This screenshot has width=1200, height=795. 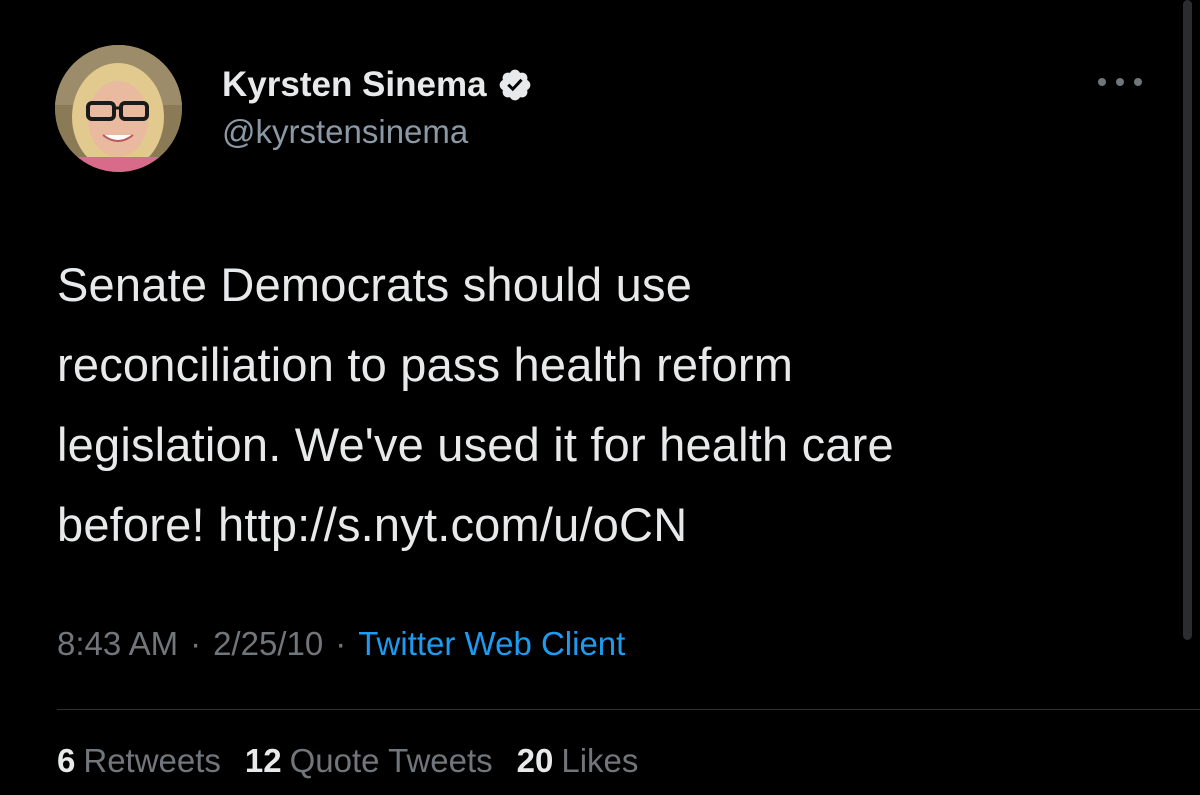 I want to click on avatar-image, so click(x=118, y=108).